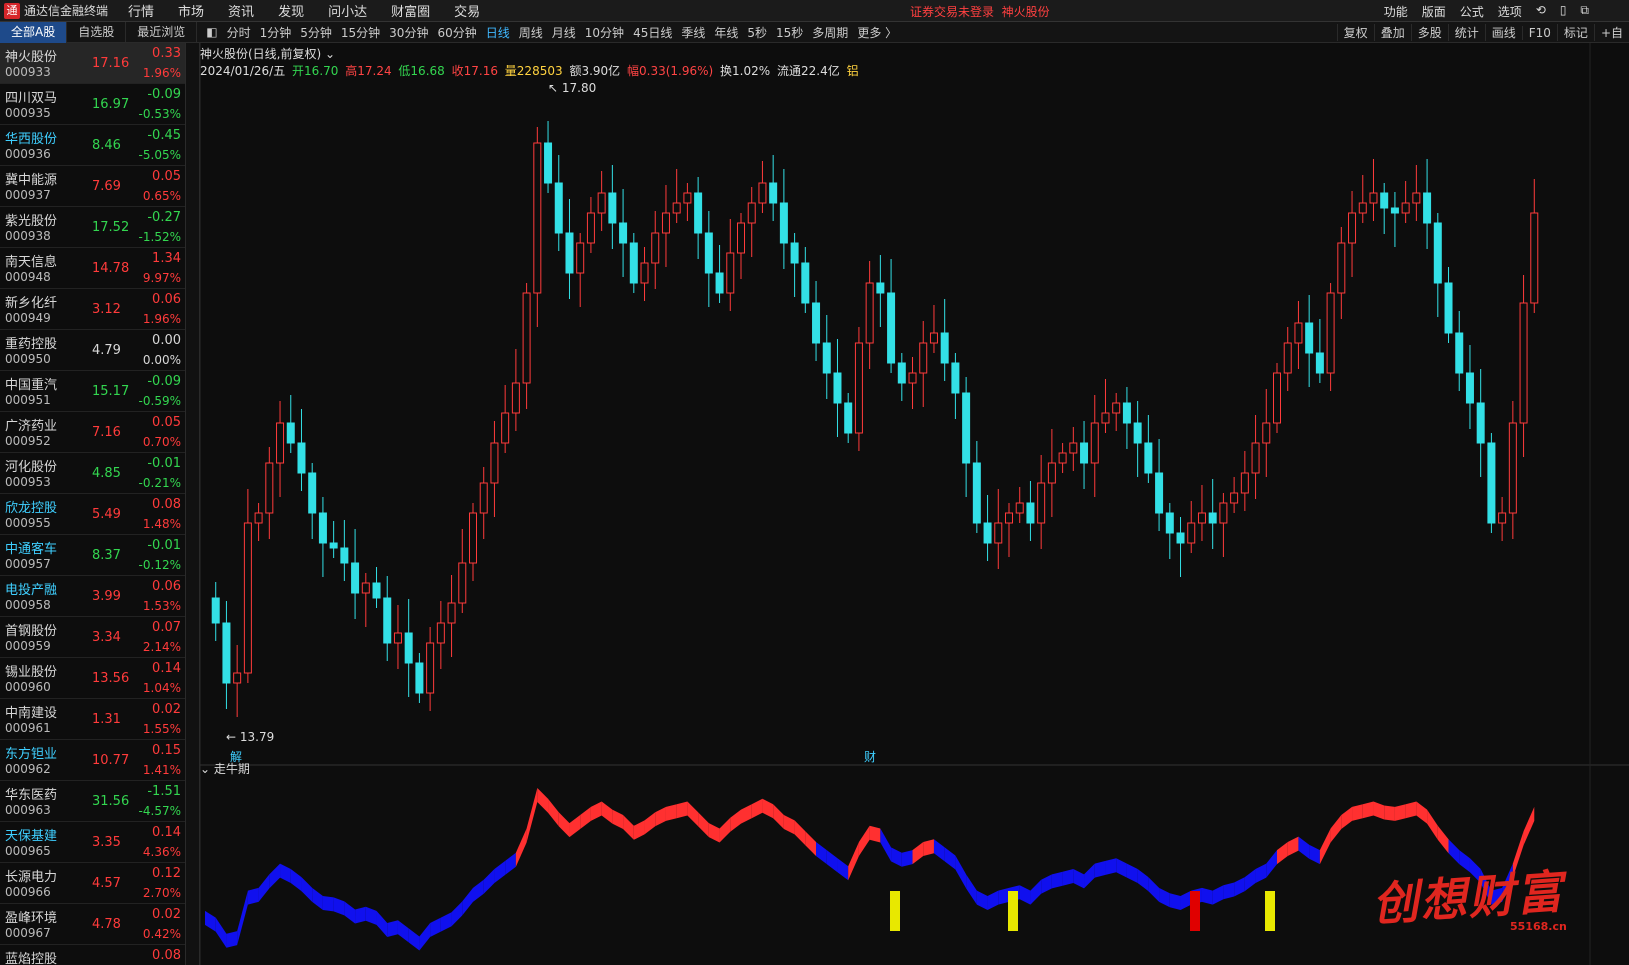 This screenshot has width=1629, height=965. Describe the element at coordinates (92, 391) in the screenshot. I see `list-item: 中国重汽 000951 15.17 -0.09 -0.59%` at that location.